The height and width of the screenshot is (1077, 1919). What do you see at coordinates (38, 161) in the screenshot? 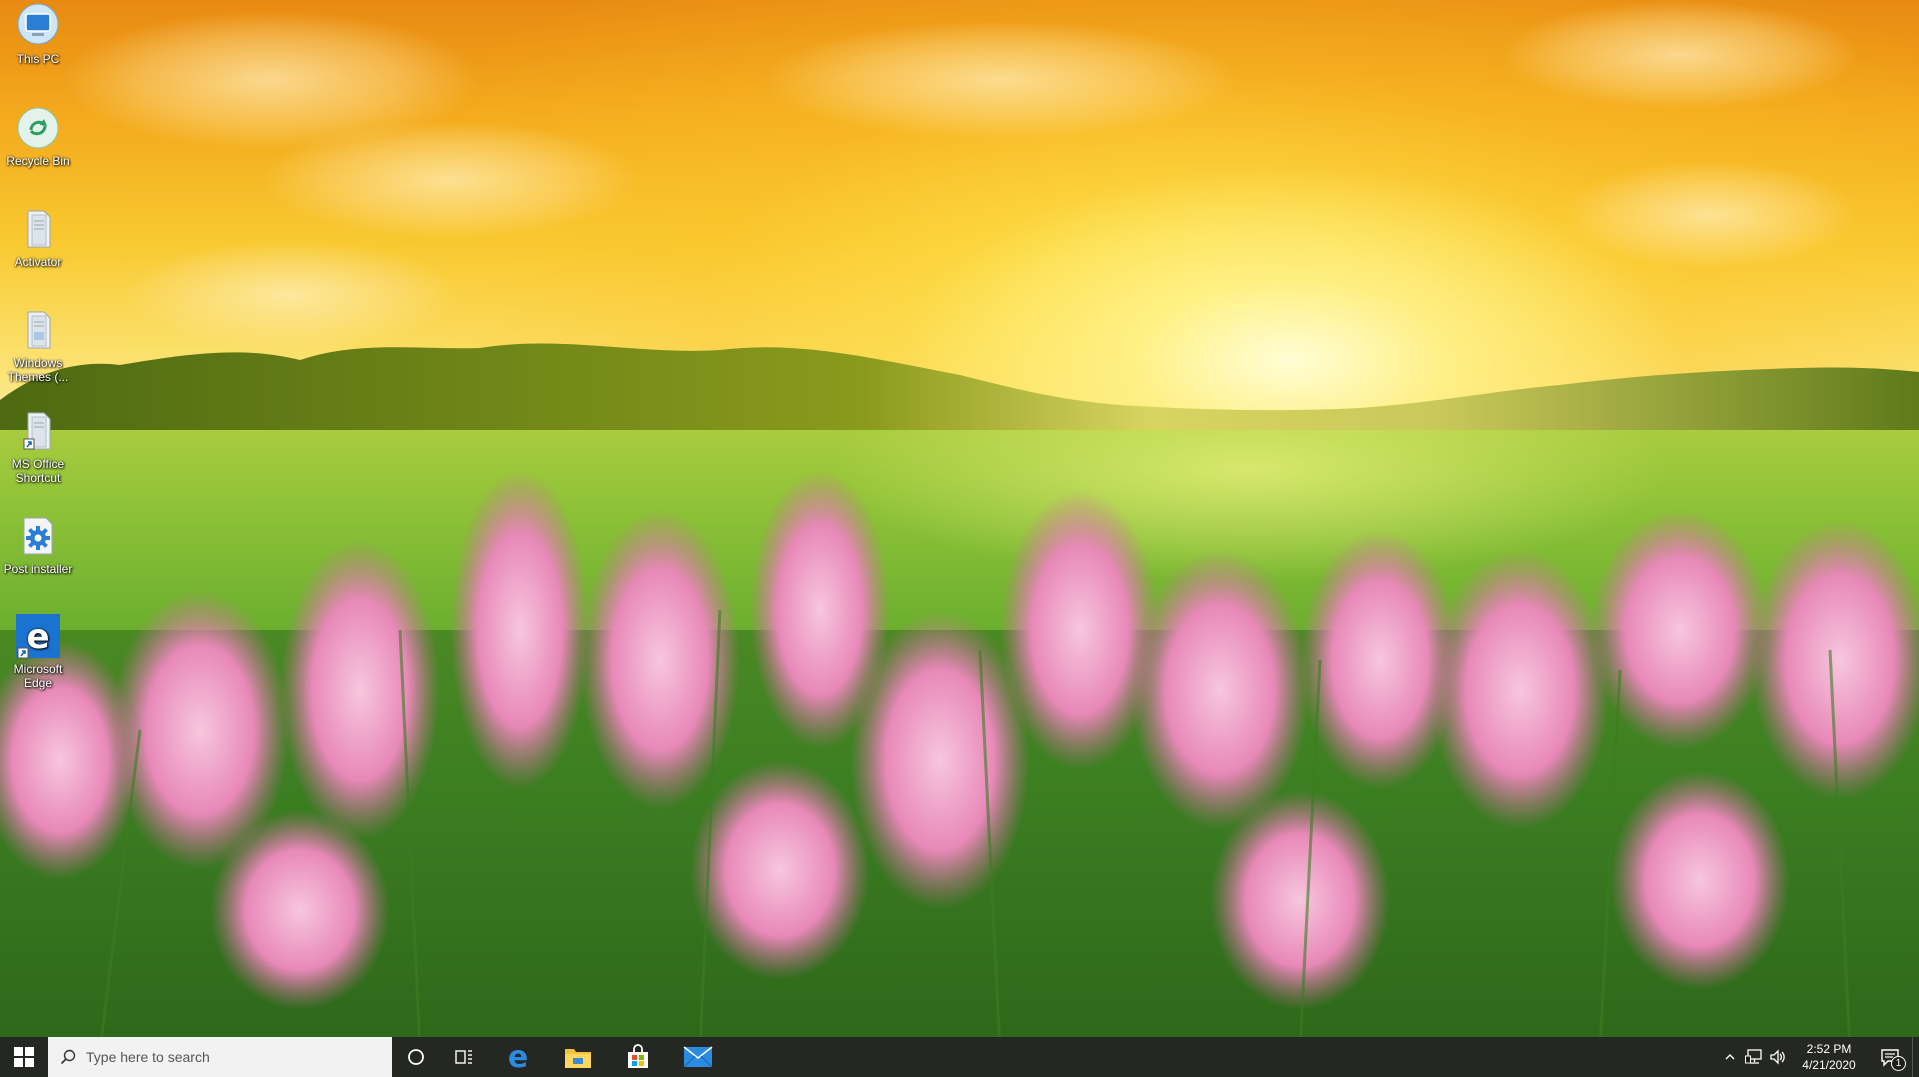
I see `desktop-icon-label: Recycle Bin` at bounding box center [38, 161].